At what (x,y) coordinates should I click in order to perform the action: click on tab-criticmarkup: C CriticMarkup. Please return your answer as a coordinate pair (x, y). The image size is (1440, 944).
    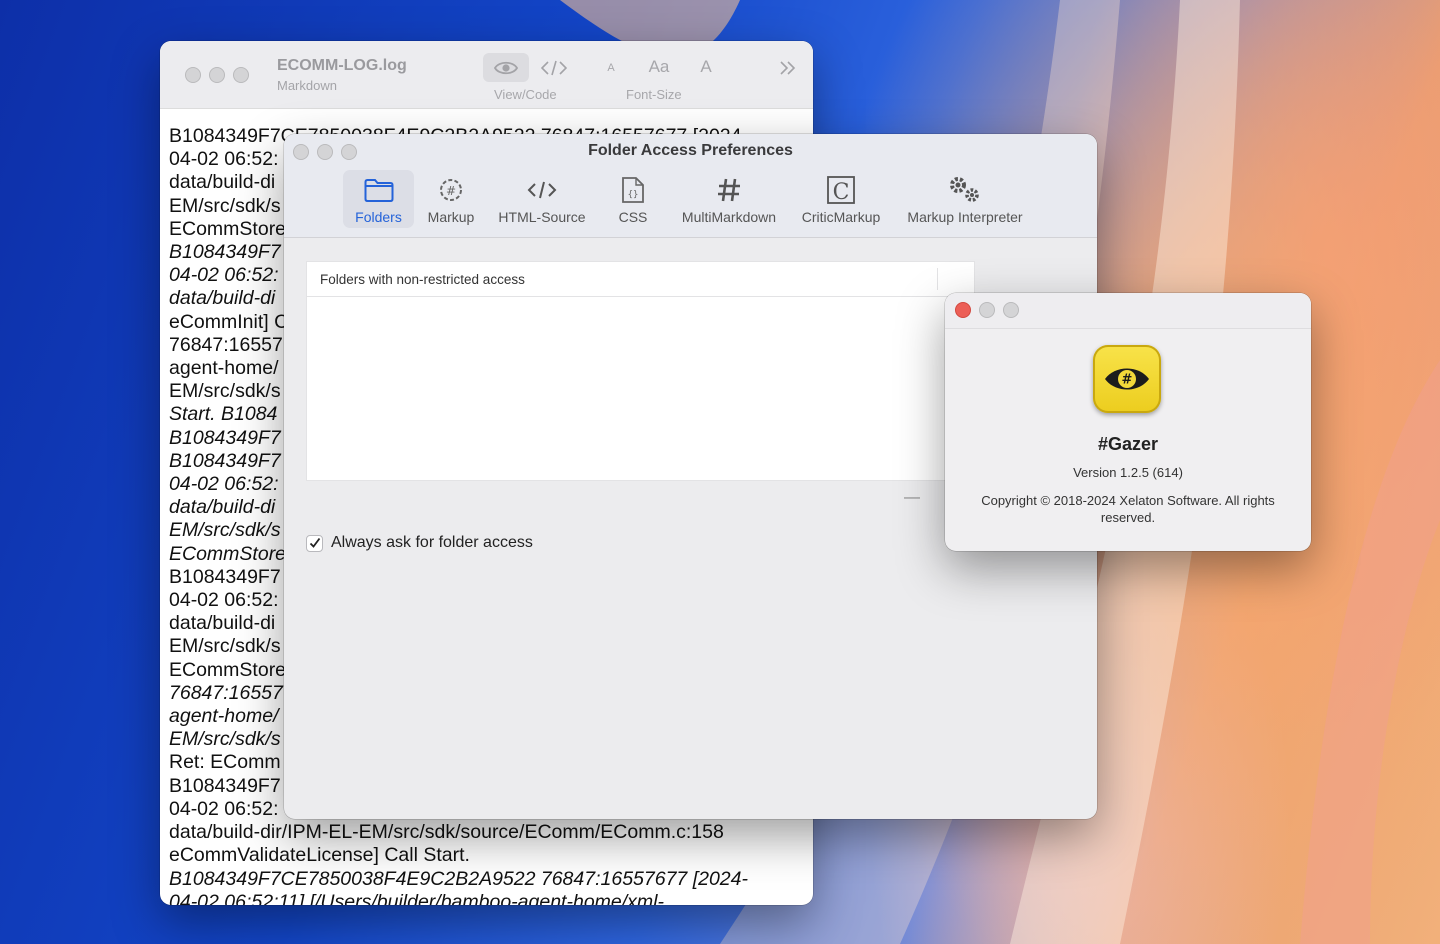
    Looking at the image, I should click on (841, 199).